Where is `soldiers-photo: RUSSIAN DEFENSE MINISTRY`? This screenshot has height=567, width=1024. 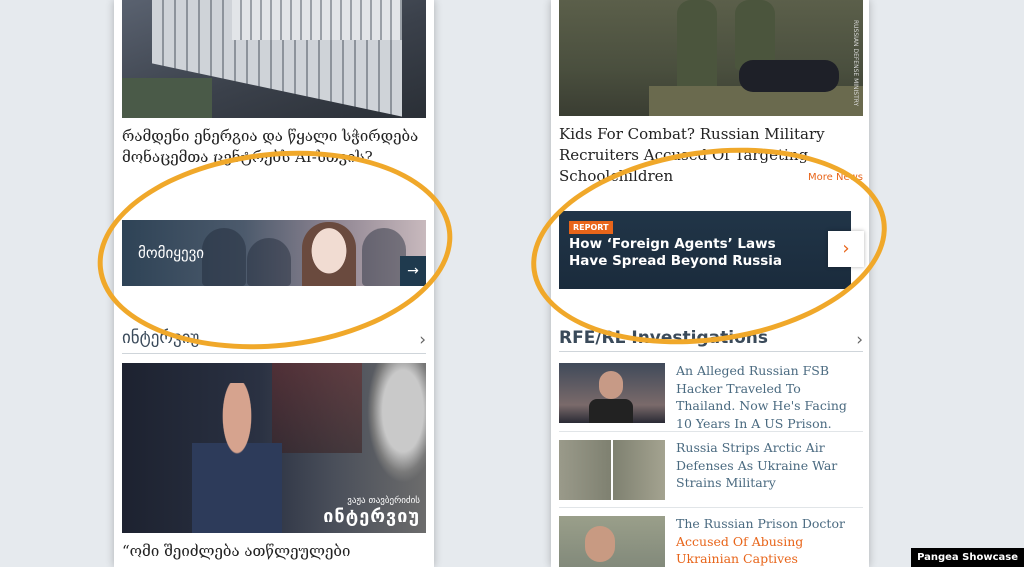 soldiers-photo: RUSSIAN DEFENSE MINISTRY is located at coordinates (711, 58).